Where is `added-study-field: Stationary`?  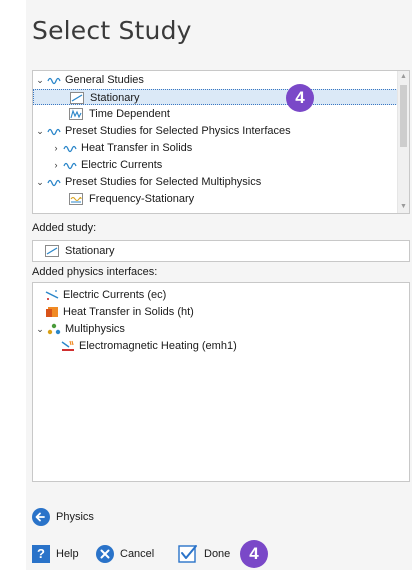
added-study-field: Stationary is located at coordinates (221, 251).